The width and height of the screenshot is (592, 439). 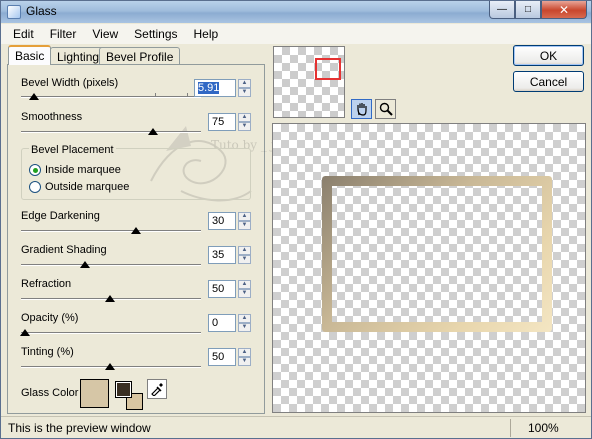 What do you see at coordinates (83, 170) in the screenshot?
I see `radio-label: Inside marquee` at bounding box center [83, 170].